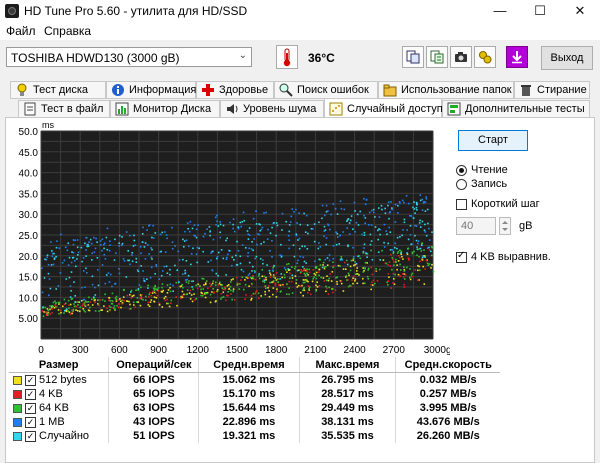 Image resolution: width=600 pixels, height=463 pixels. I want to click on step-spinner, so click(505, 226).